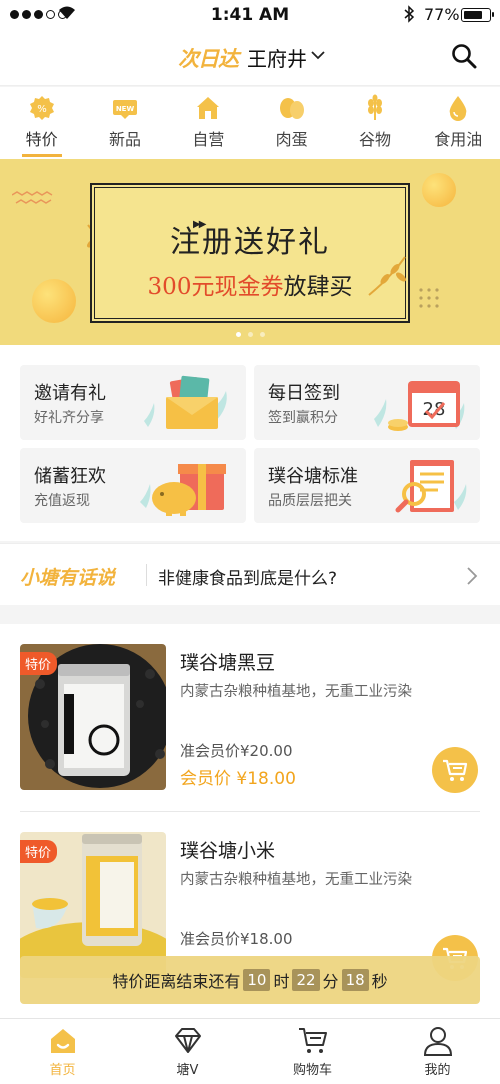 This screenshot has width=500, height=1084. I want to click on discount-icon: %, so click(41, 108).